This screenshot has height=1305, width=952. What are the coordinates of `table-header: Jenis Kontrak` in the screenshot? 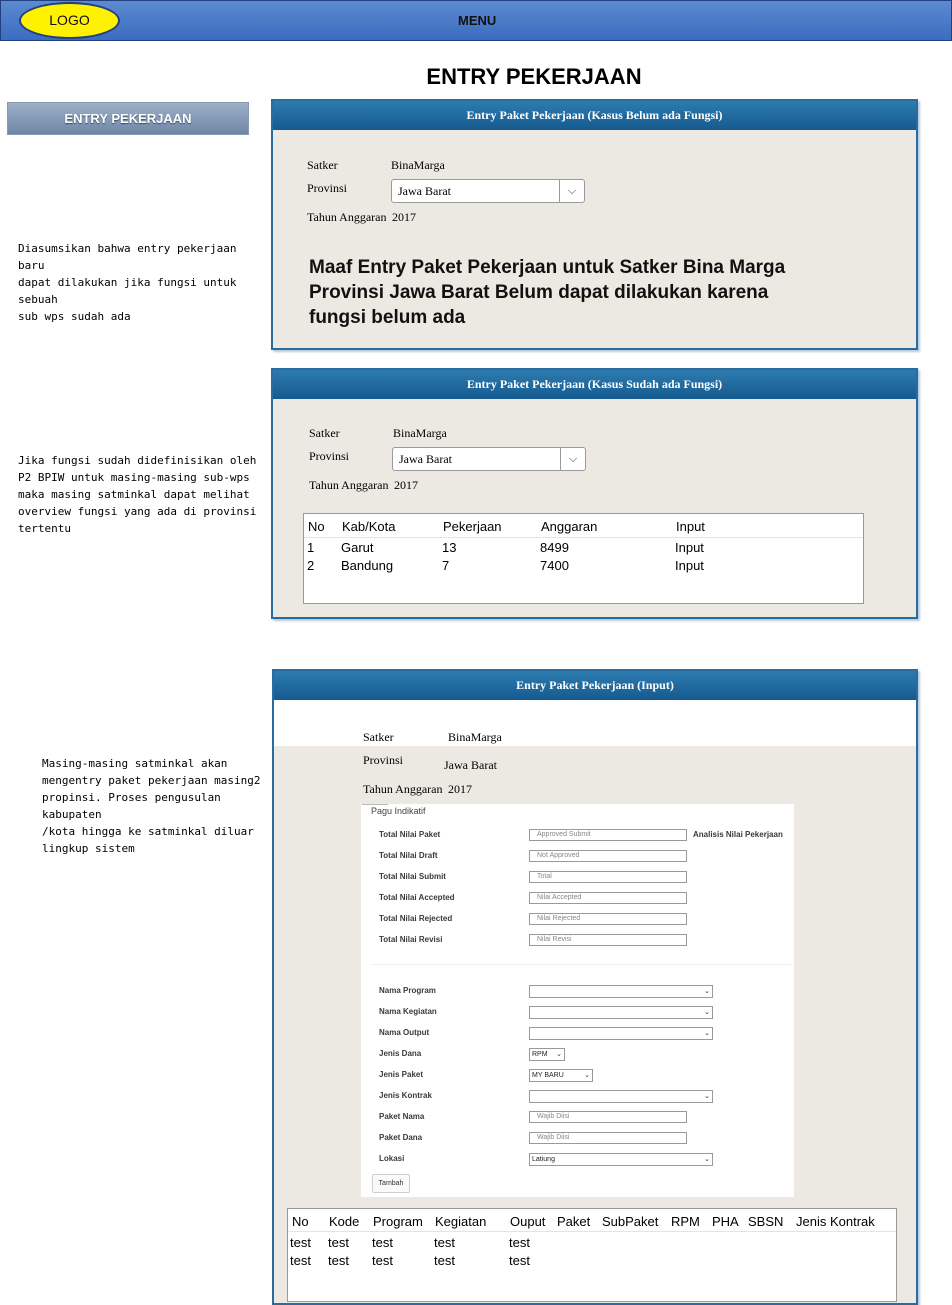 It's located at (835, 1221).